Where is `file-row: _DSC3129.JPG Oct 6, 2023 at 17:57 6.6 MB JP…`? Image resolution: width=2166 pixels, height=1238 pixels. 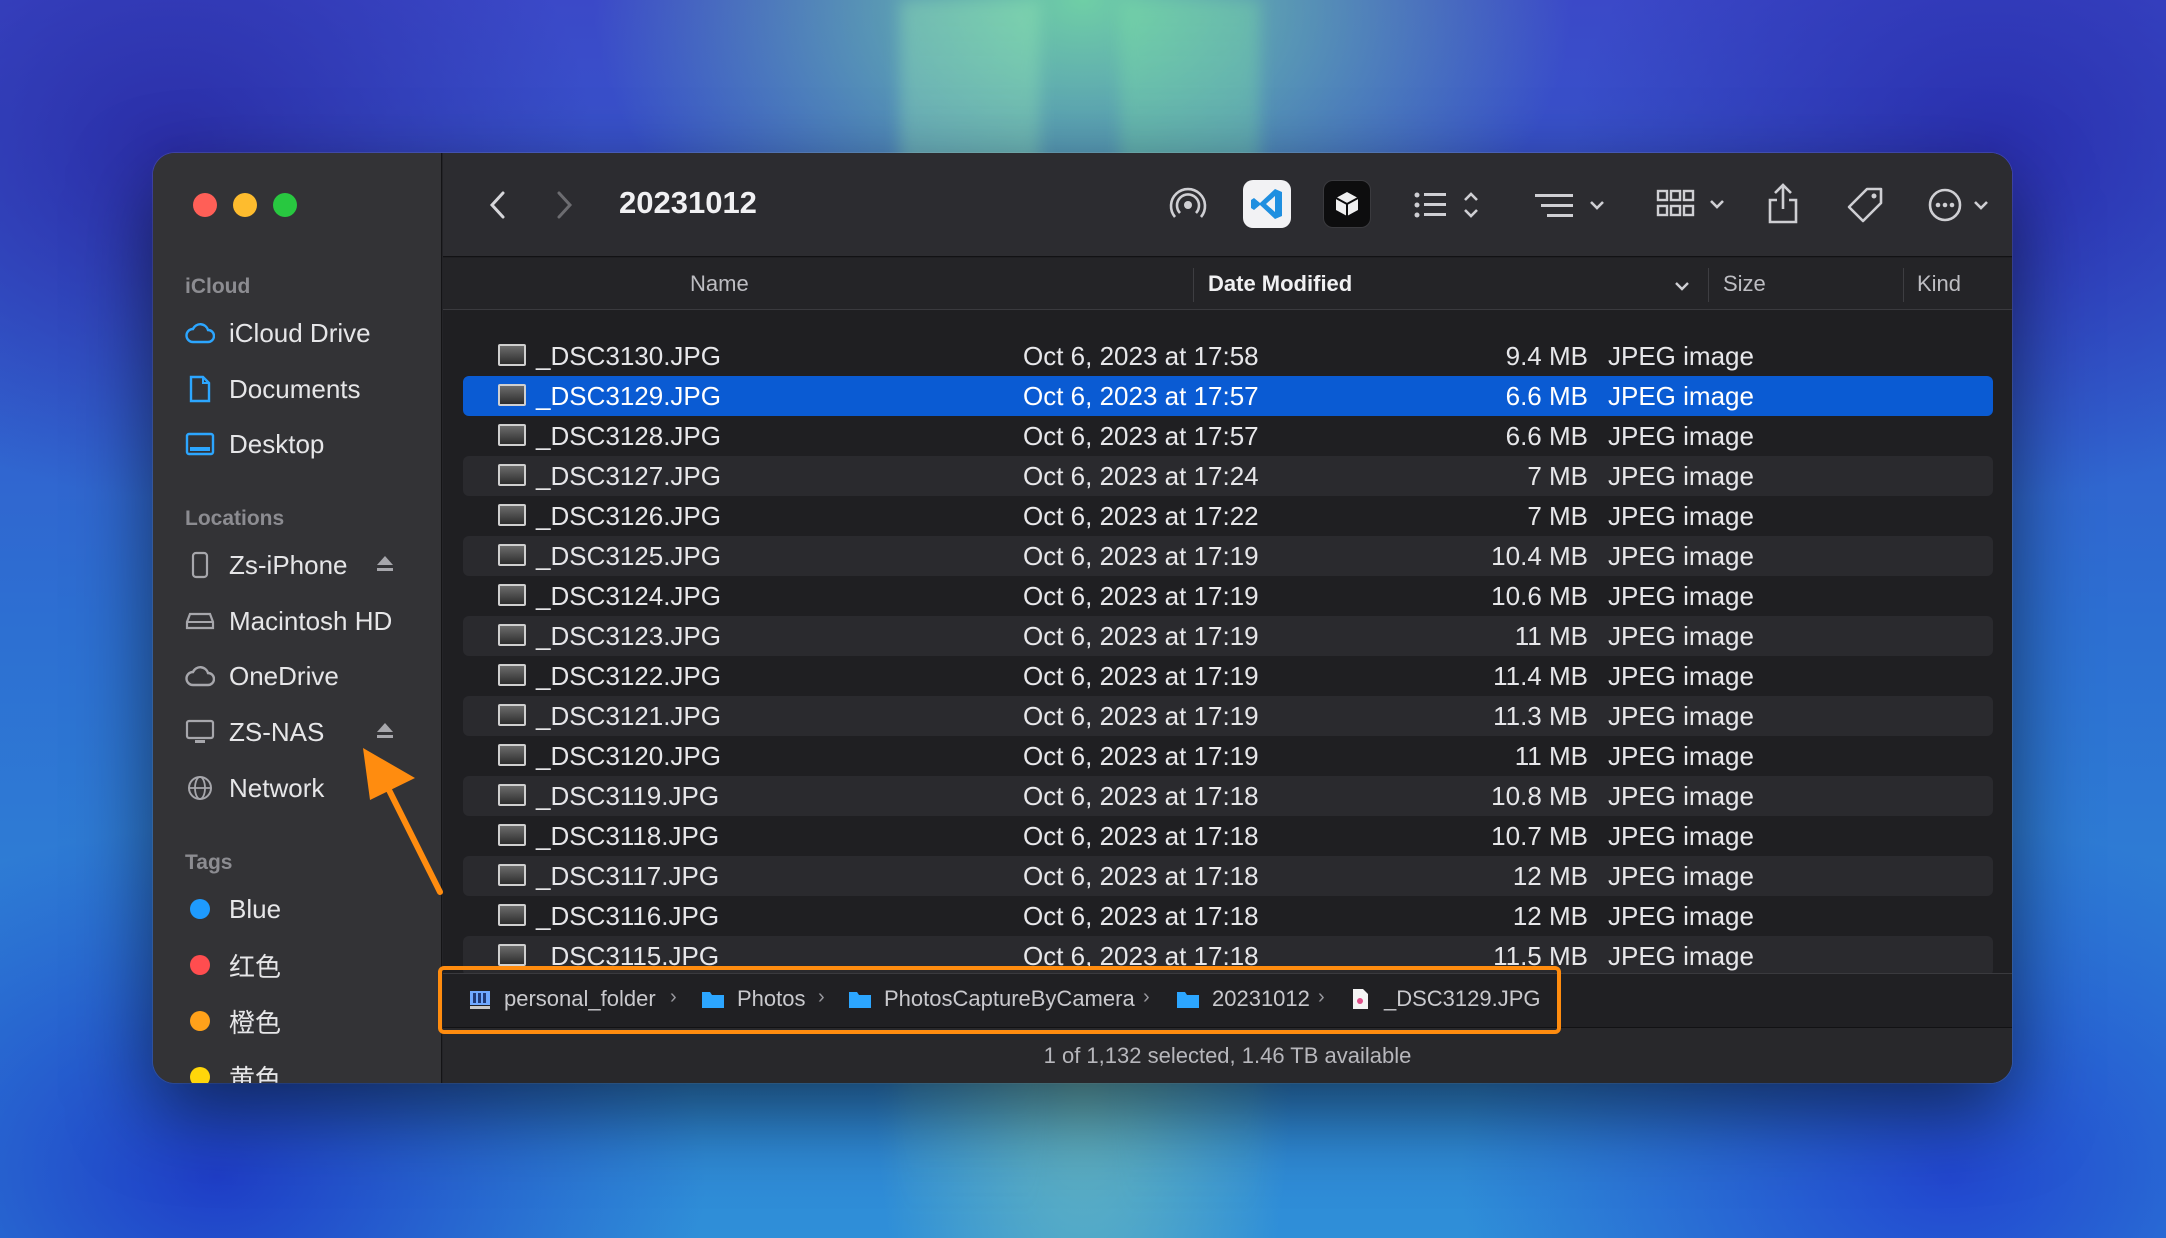
file-row: _DSC3129.JPG Oct 6, 2023 at 17:57 6.6 MB JP… is located at coordinates (1228, 396).